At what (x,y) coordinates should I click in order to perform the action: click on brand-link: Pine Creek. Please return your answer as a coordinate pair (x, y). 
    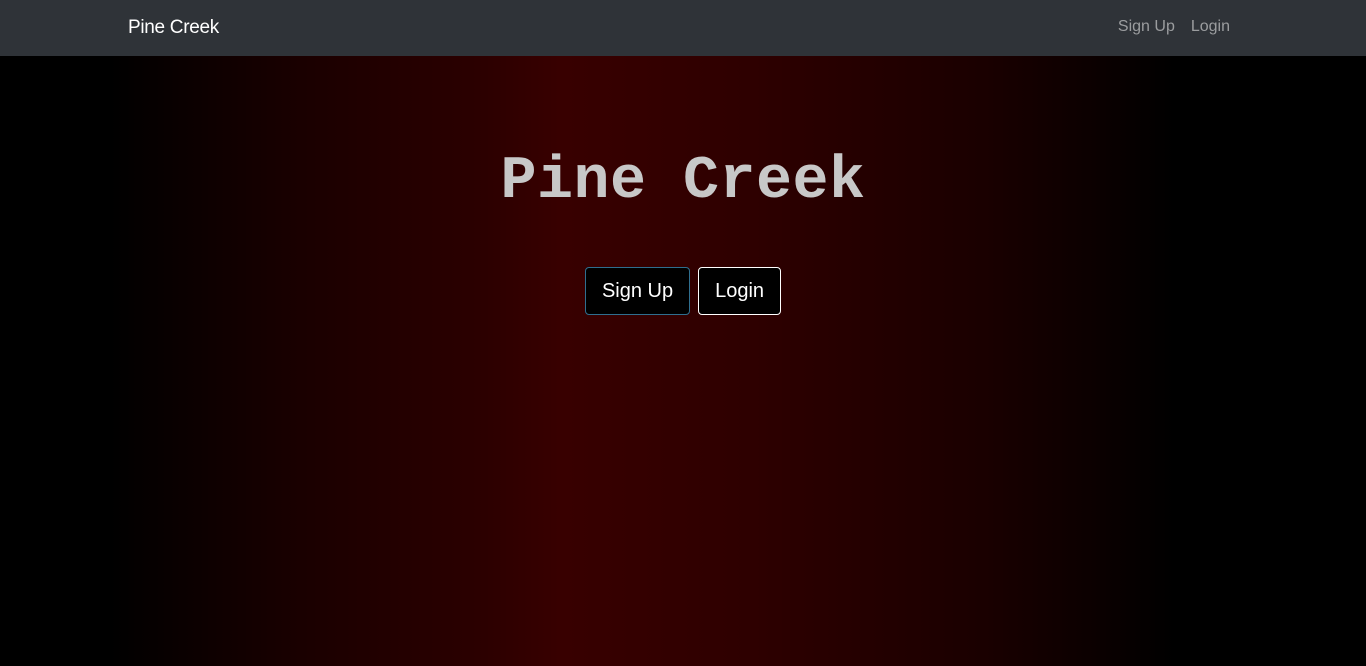
    Looking at the image, I should click on (173, 28).